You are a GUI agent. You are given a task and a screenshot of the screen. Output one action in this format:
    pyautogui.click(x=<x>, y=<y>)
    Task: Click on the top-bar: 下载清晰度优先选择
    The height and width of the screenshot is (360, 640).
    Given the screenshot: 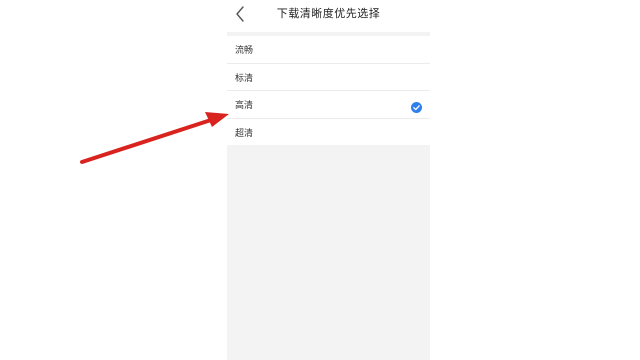 What is the action you would take?
    pyautogui.click(x=328, y=16)
    